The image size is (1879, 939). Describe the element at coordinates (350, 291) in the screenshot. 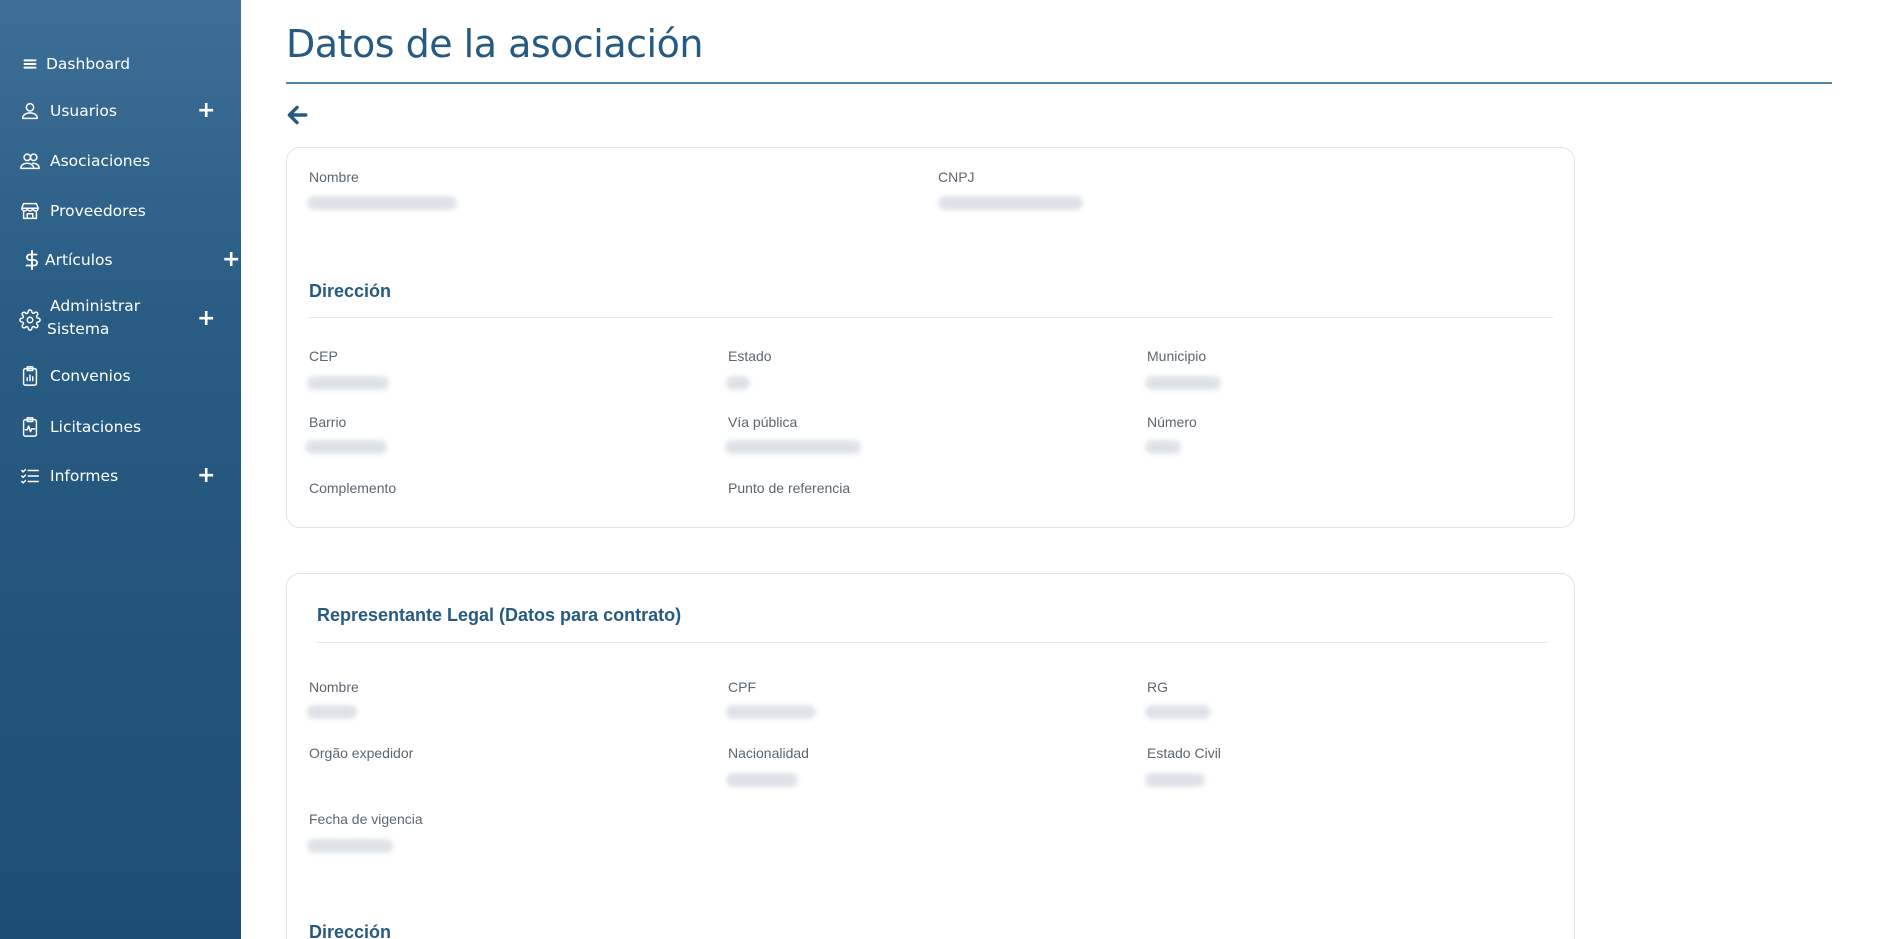

I see `address-section-title: Dirección` at that location.